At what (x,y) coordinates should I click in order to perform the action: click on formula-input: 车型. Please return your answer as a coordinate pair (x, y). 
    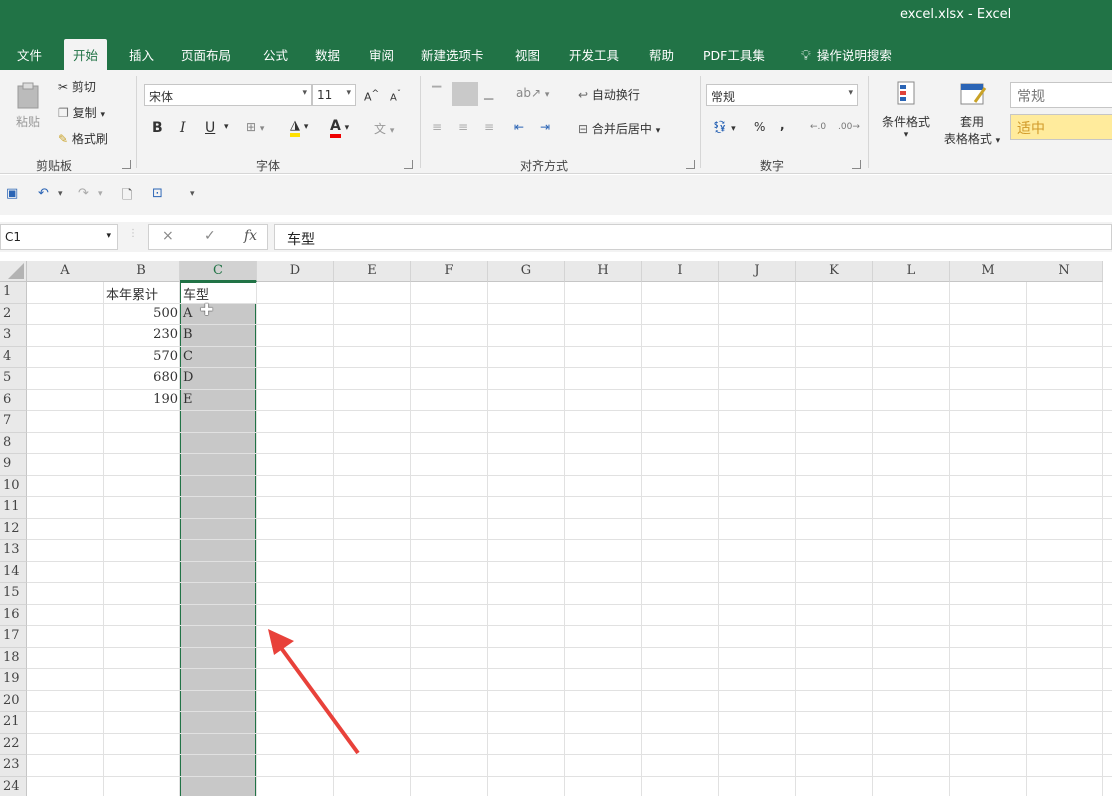
    Looking at the image, I should click on (693, 237).